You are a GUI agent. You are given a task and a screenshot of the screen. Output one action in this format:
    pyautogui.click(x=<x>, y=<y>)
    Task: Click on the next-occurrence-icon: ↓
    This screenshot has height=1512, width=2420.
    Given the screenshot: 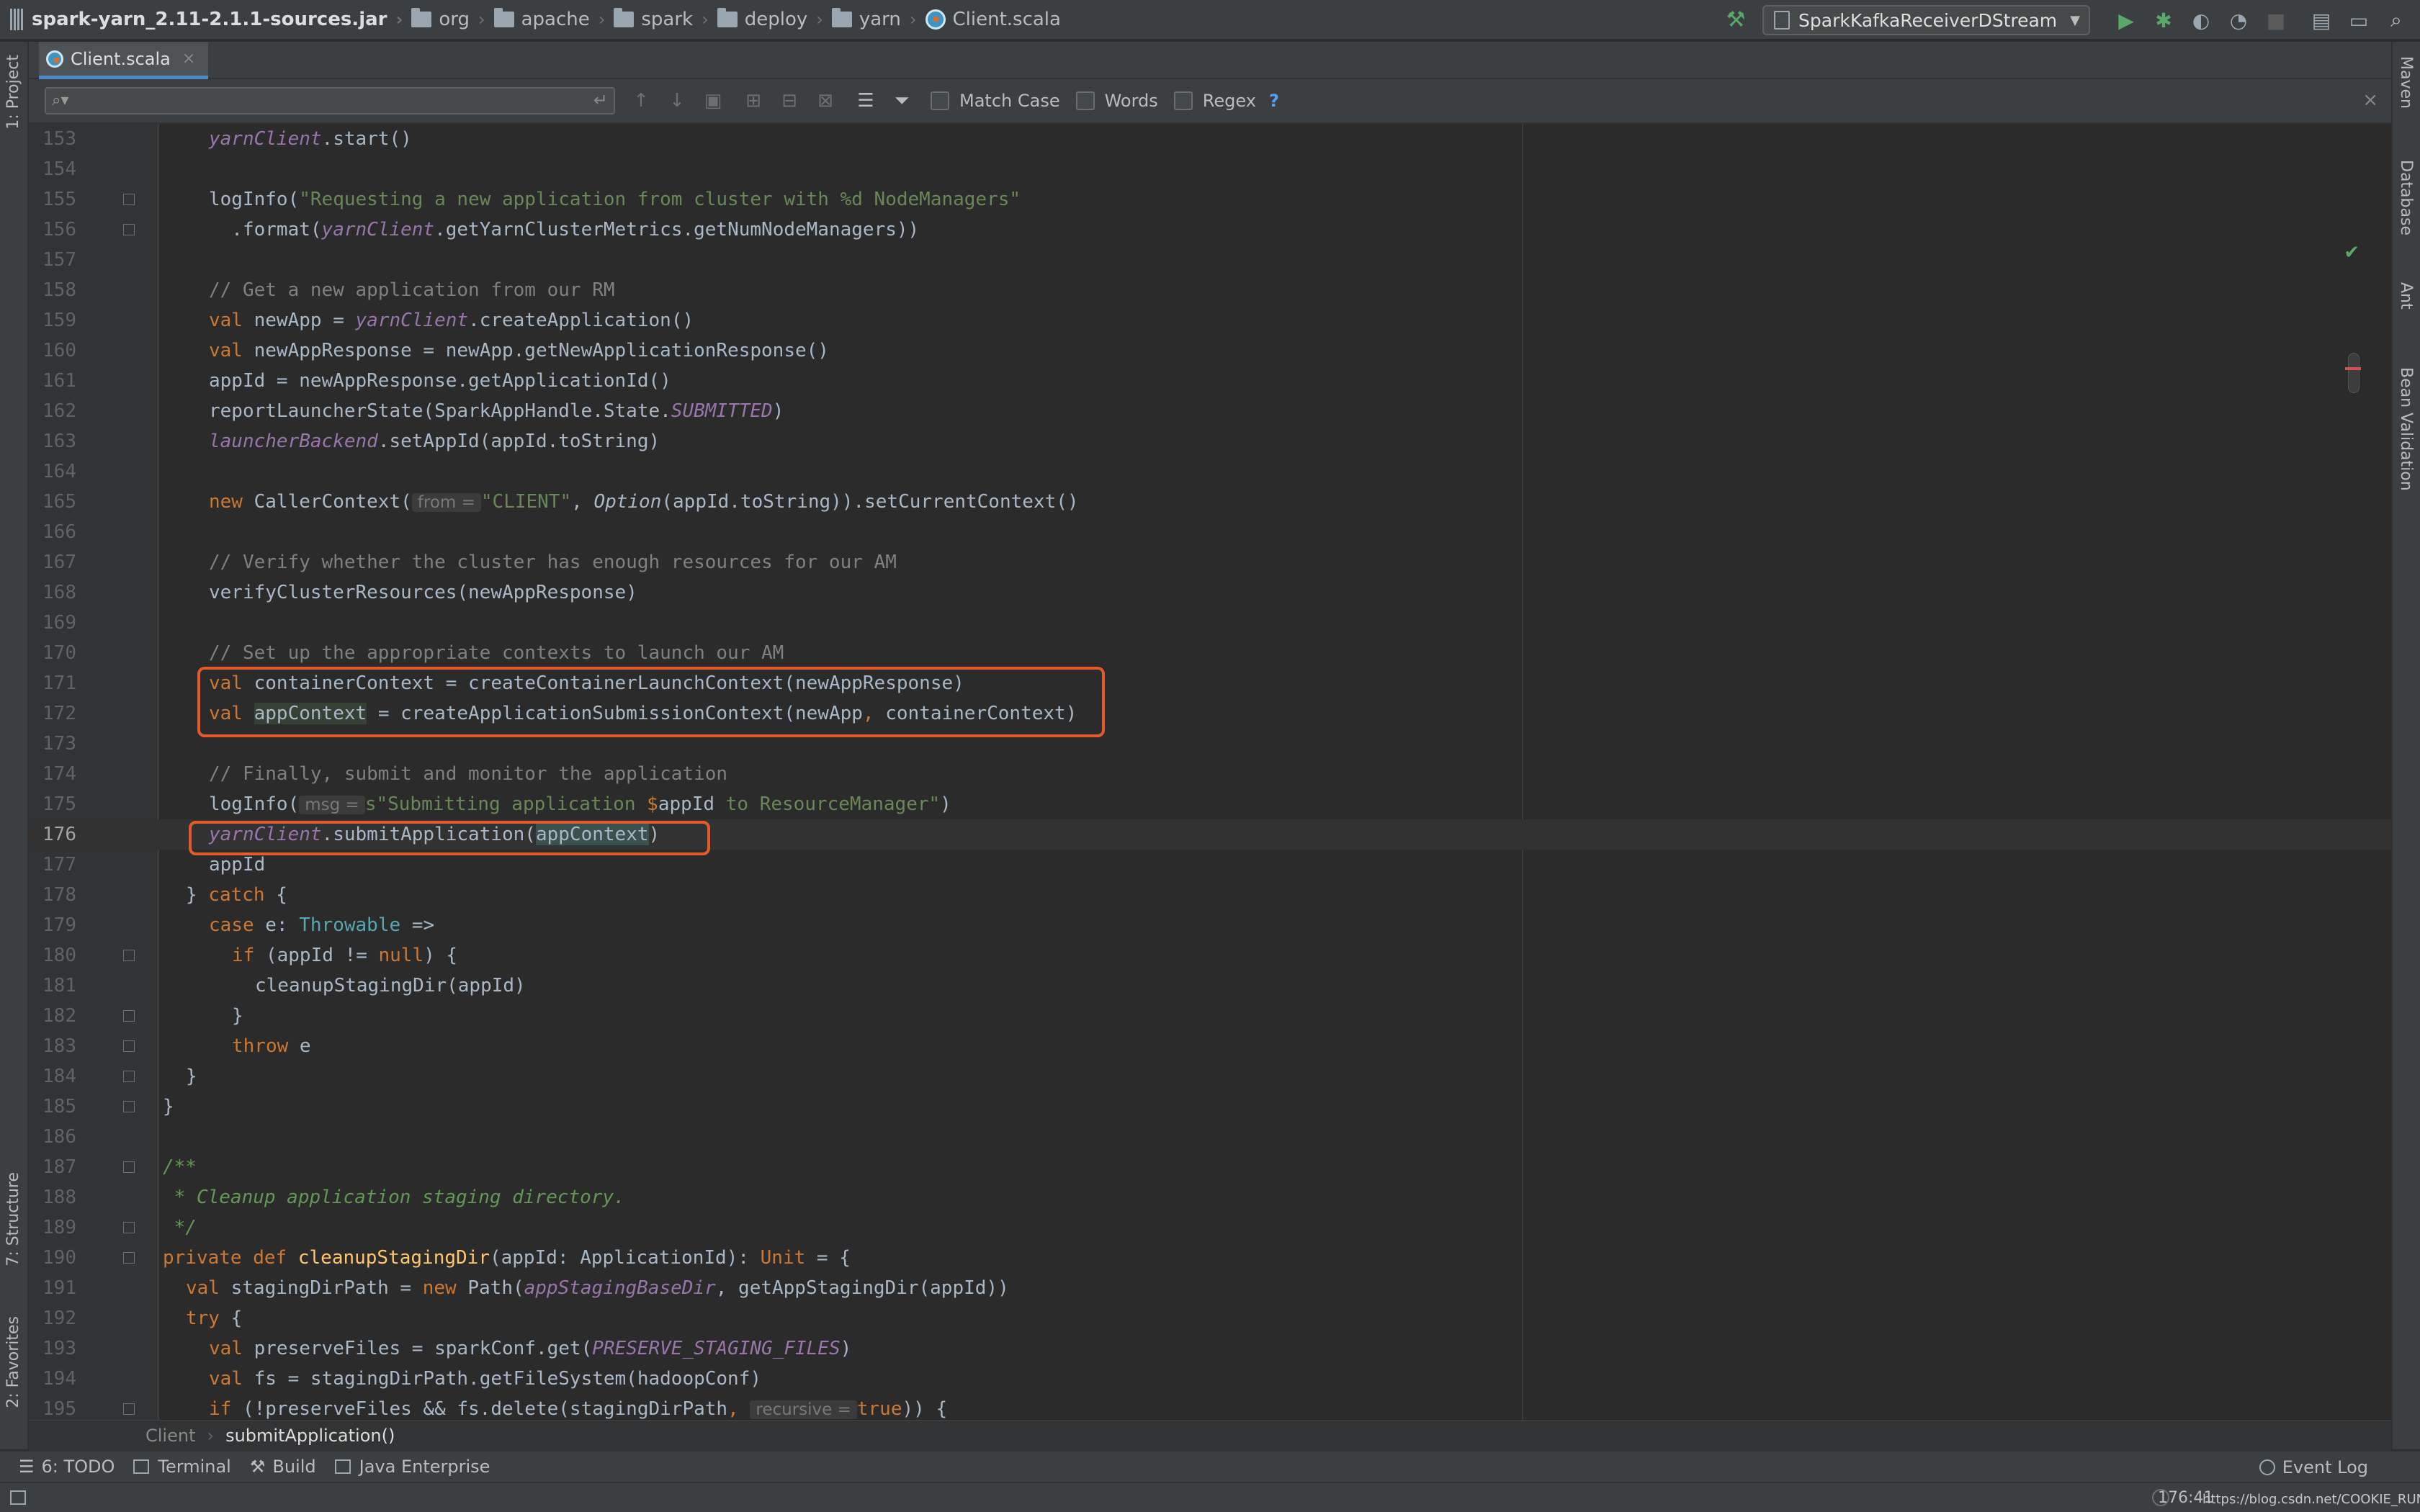 What is the action you would take?
    pyautogui.click(x=677, y=101)
    